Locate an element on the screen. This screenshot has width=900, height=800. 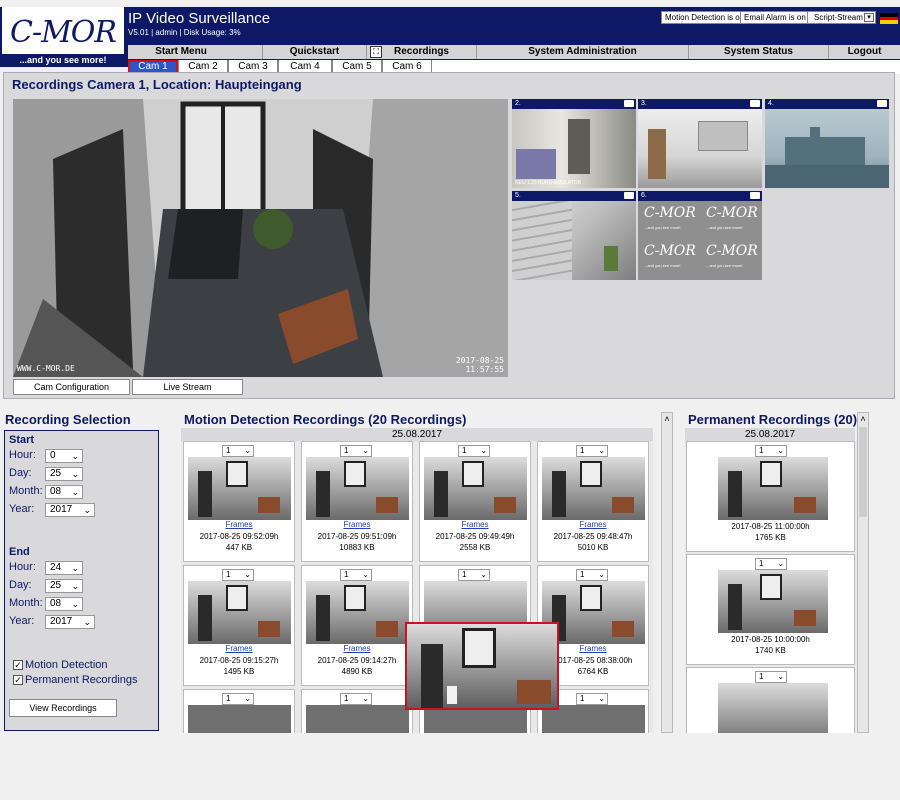
thumbnail-header: 2. is located at coordinates (574, 104).